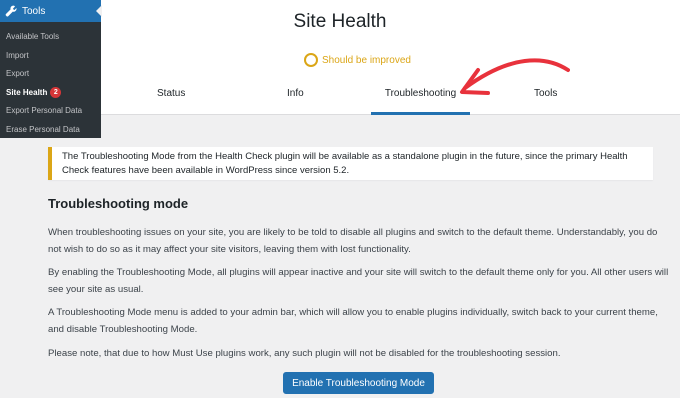 The image size is (680, 398). I want to click on current-menu-arrow, so click(99, 11).